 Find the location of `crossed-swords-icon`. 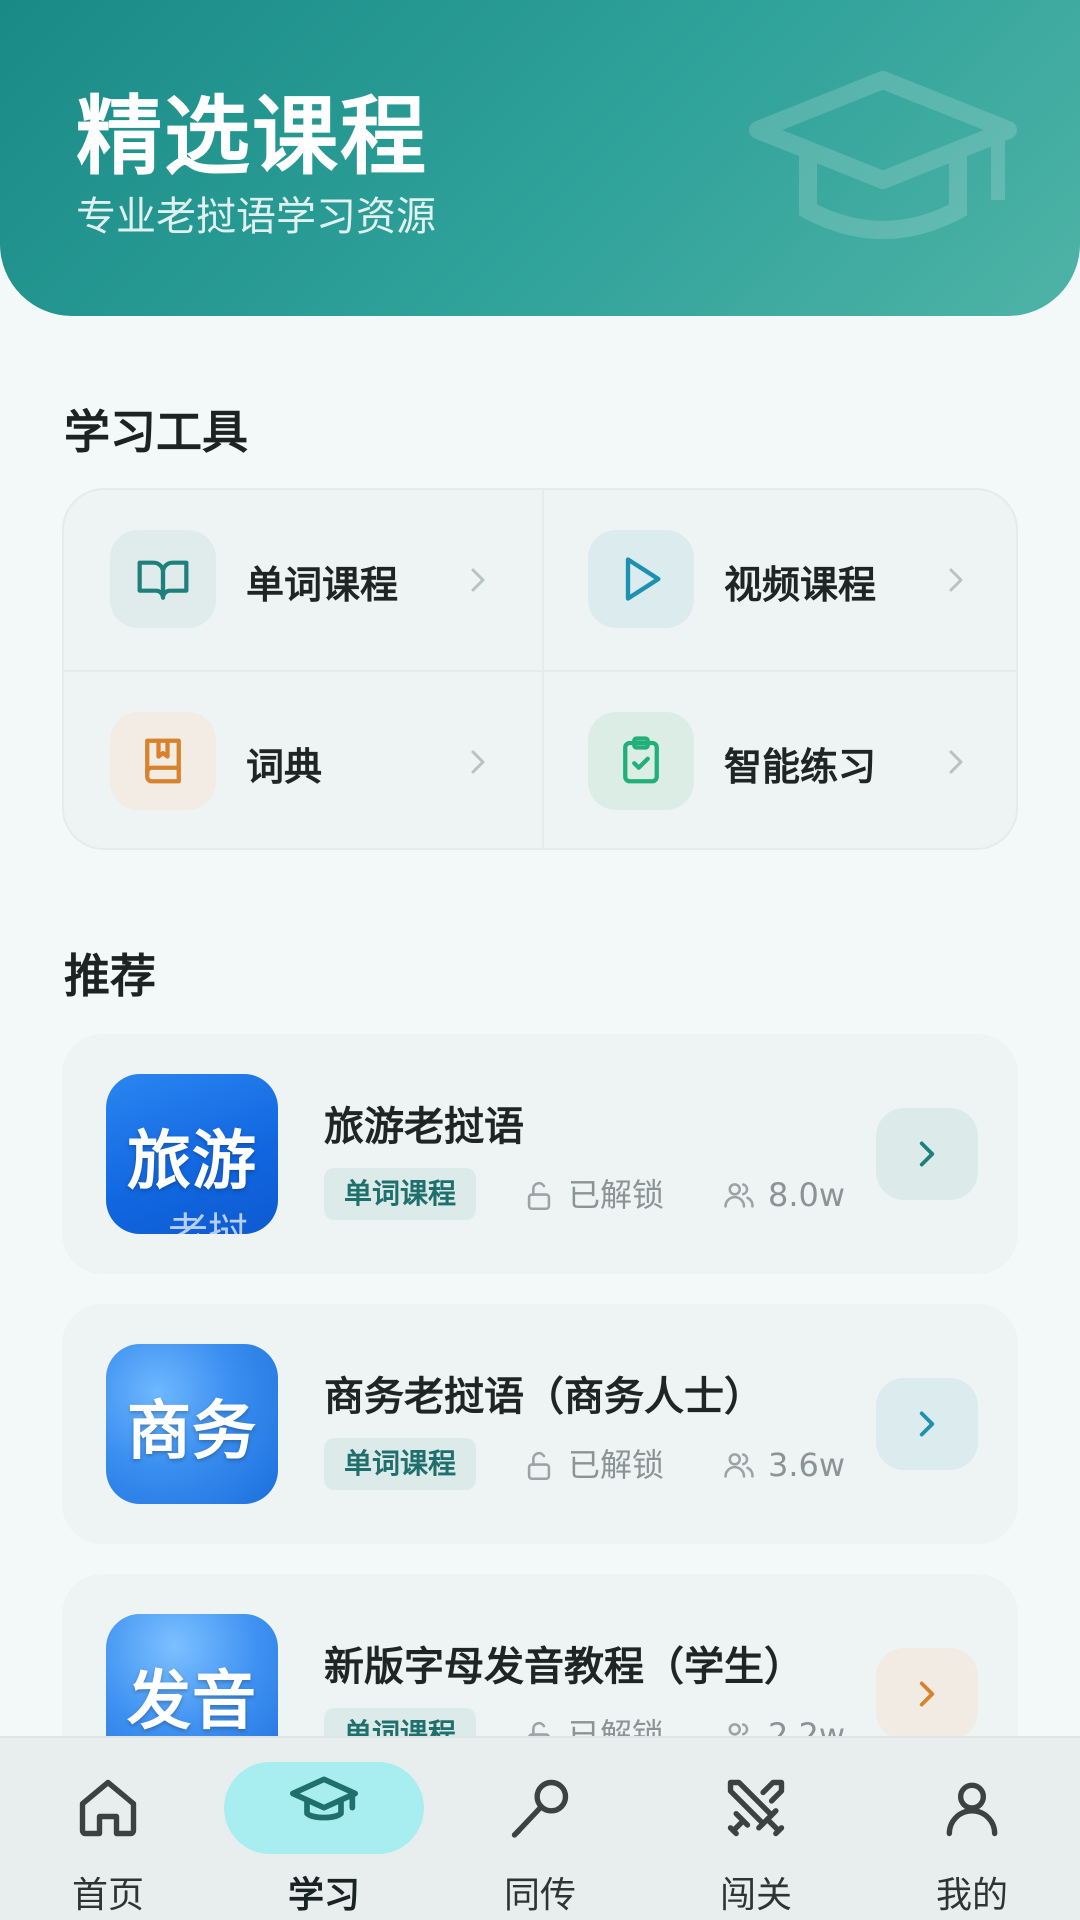

crossed-swords-icon is located at coordinates (756, 1808).